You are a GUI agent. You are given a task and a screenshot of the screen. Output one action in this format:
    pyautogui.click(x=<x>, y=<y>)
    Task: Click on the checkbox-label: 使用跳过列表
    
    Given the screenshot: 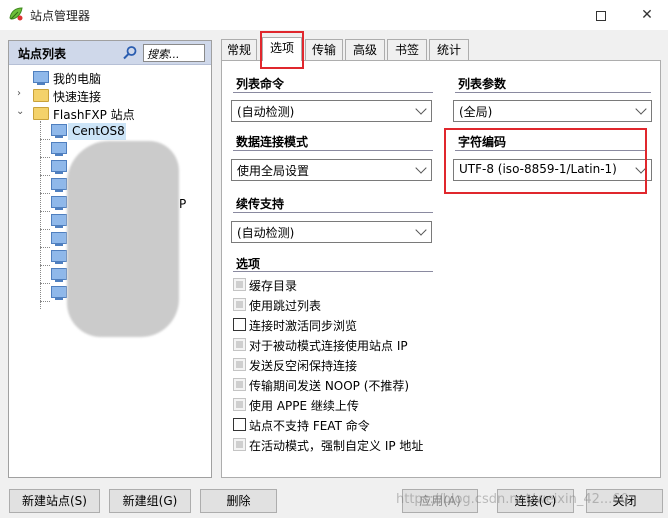 What is the action you would take?
    pyautogui.click(x=285, y=306)
    